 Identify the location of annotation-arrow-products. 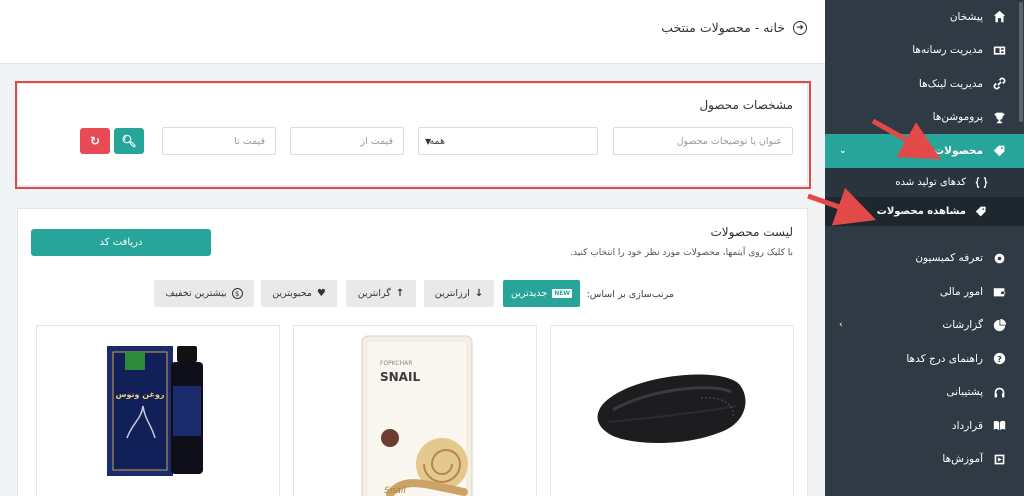
(906, 139).